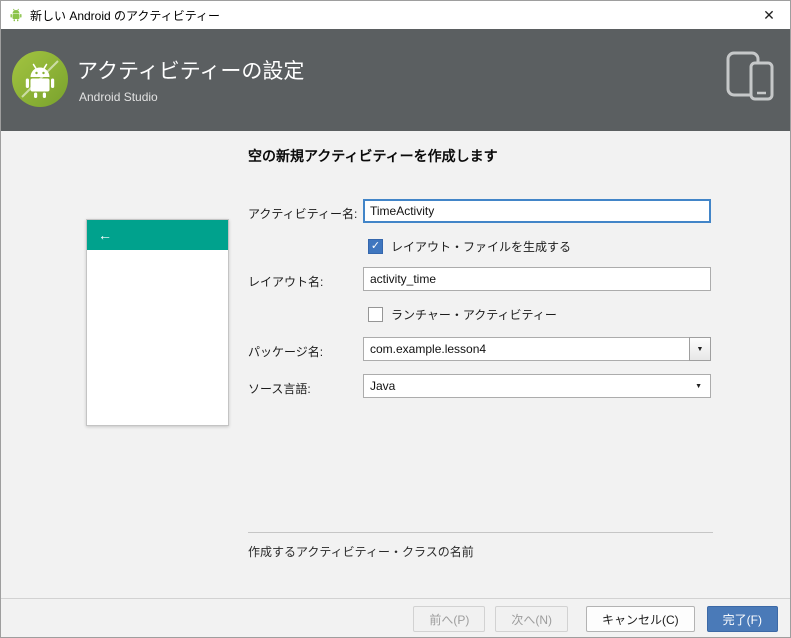 The height and width of the screenshot is (638, 791). What do you see at coordinates (537, 386) in the screenshot?
I see `source-language-select: Java ▼` at bounding box center [537, 386].